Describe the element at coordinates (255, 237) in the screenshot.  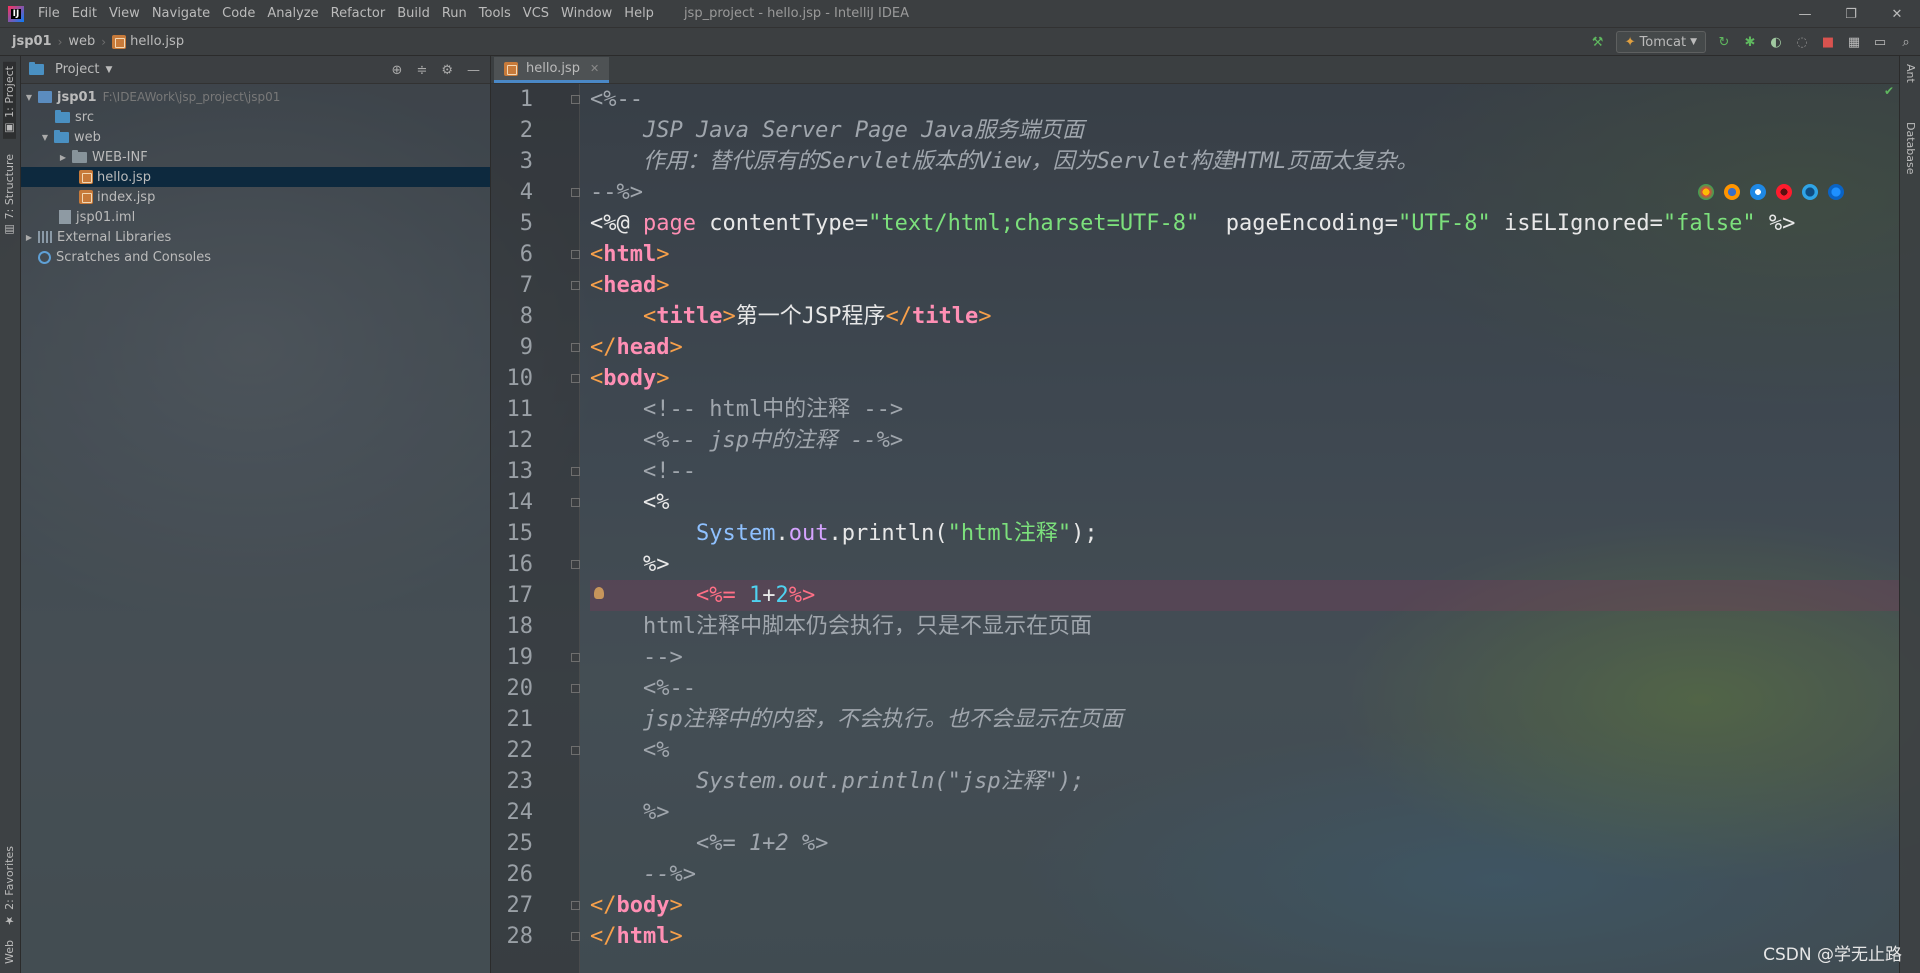
I see `tree-item-external-libraries: ▶ External Libraries` at that location.